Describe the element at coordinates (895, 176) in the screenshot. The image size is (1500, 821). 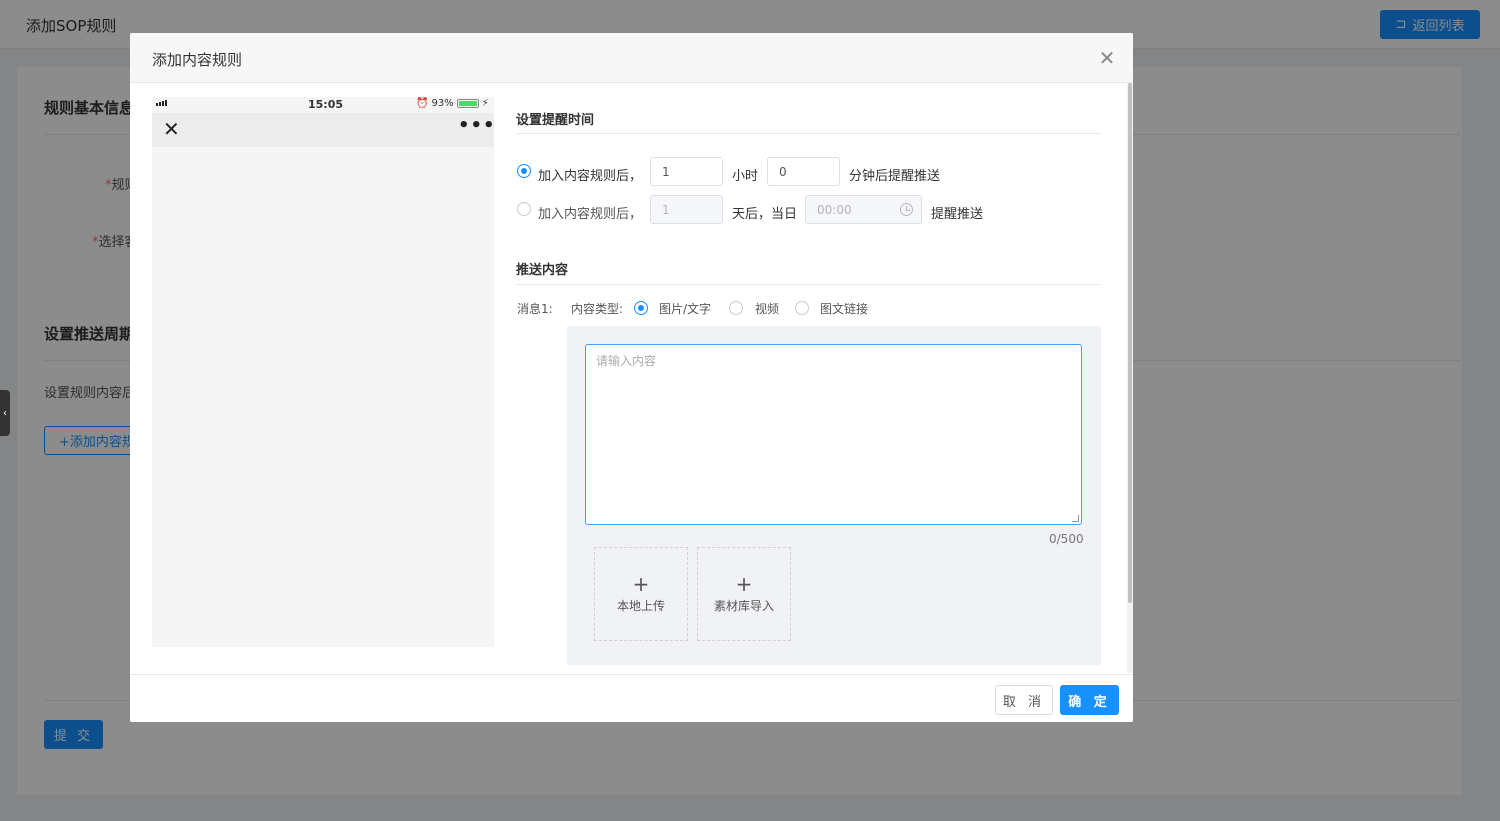
I see `option1-suffix: 分钟后提醒推送` at that location.